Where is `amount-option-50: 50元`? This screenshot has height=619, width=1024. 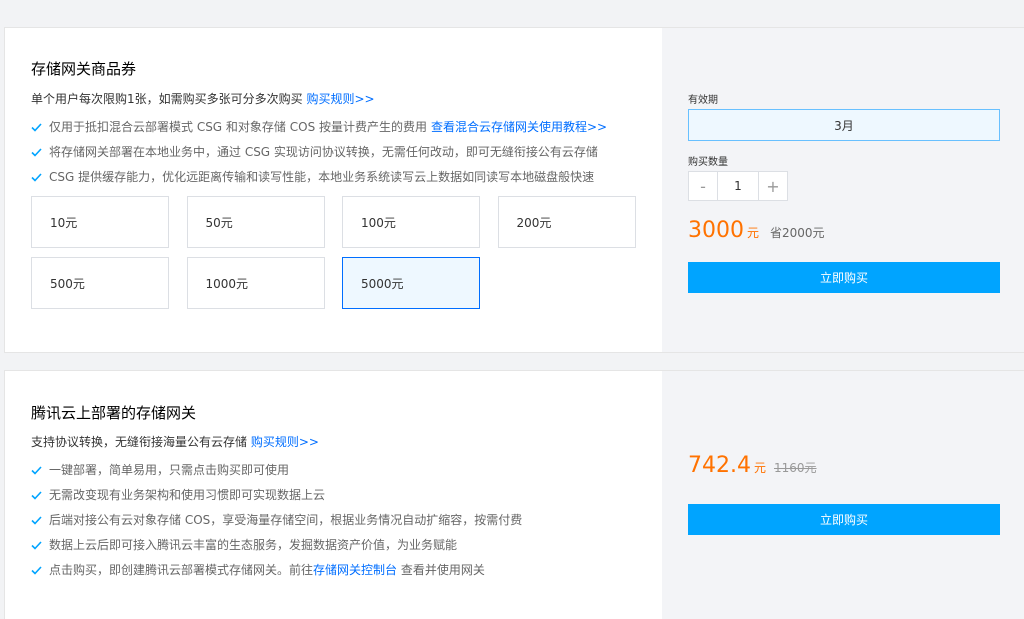
amount-option-50: 50元 is located at coordinates (255, 222).